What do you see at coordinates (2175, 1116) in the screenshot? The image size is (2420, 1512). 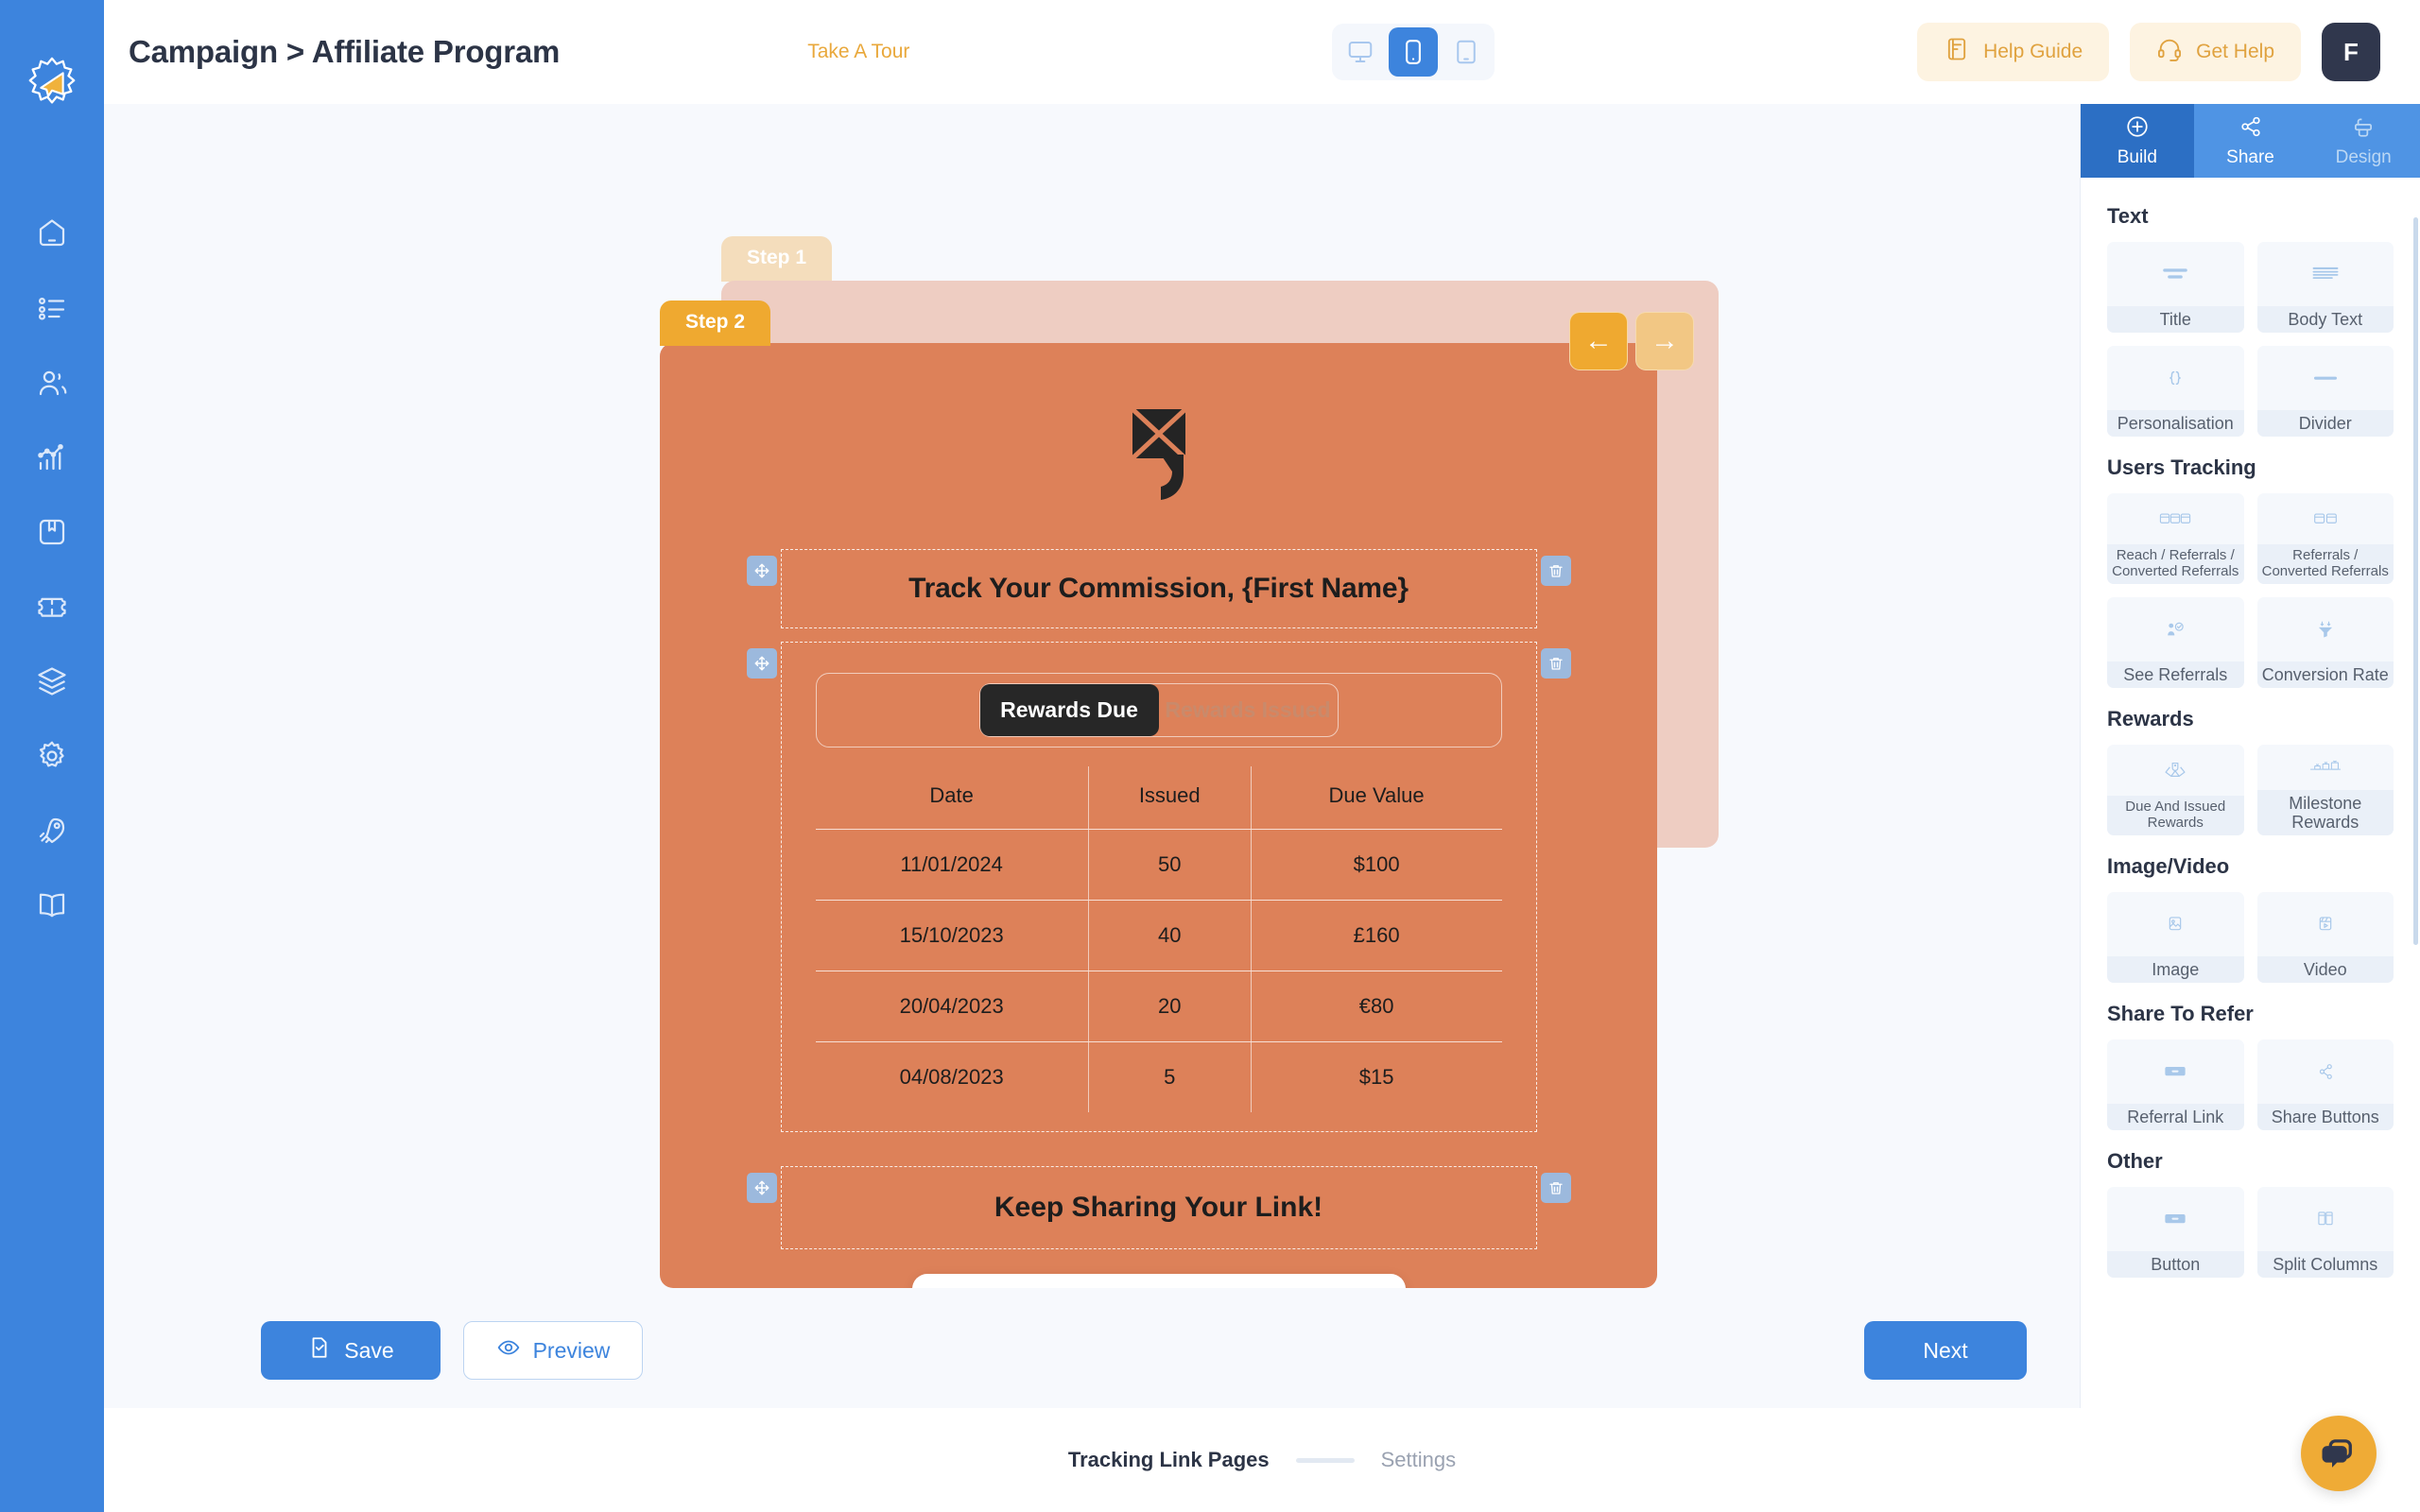 I see `tile-referral-link-label: Referral Link` at bounding box center [2175, 1116].